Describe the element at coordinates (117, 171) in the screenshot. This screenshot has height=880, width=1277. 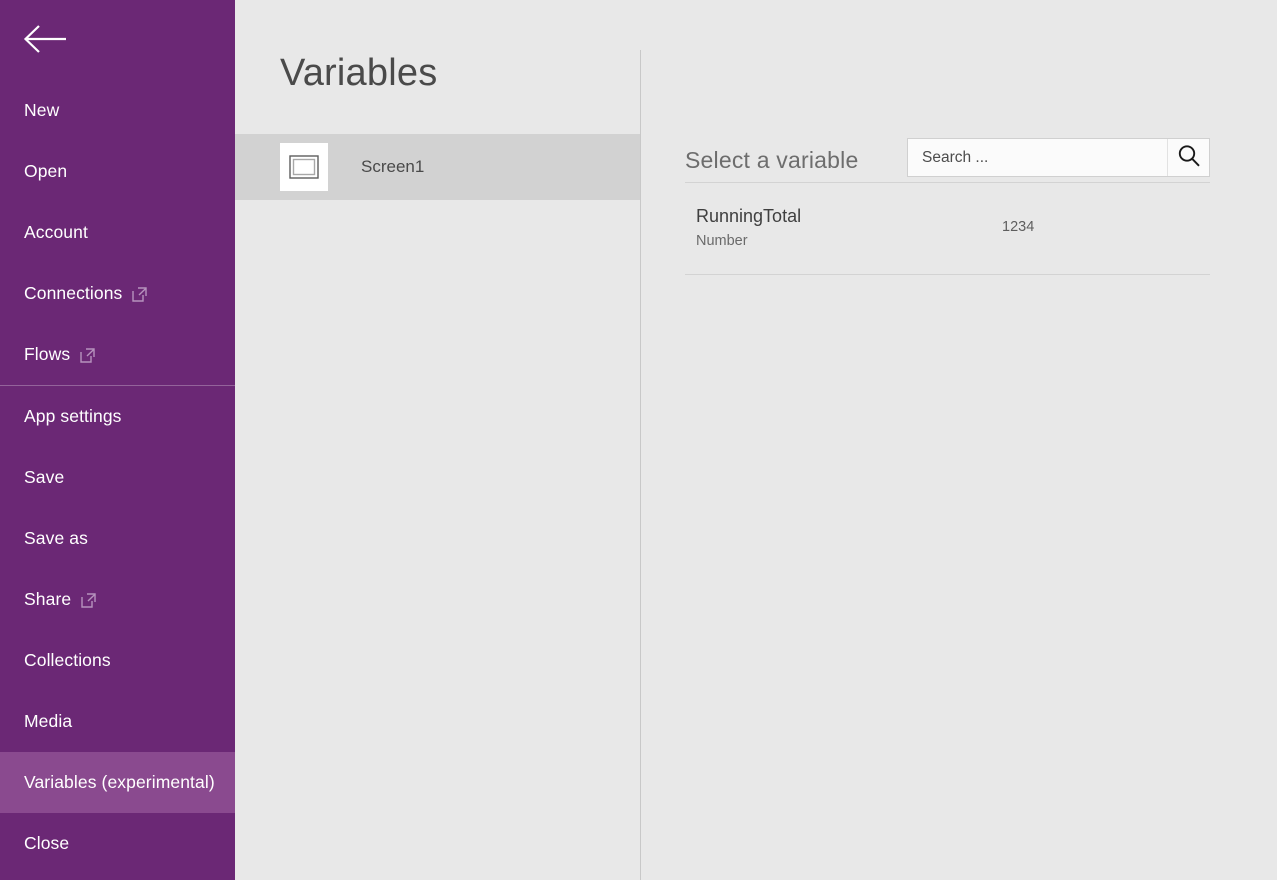
I see `sidebar-item-open: Open` at that location.